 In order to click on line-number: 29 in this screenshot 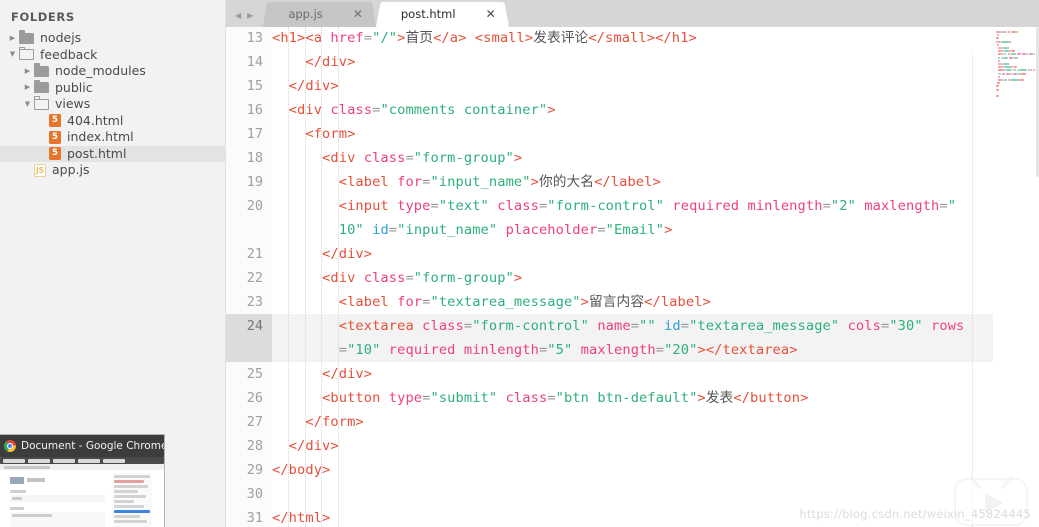, I will do `click(254, 470)`.